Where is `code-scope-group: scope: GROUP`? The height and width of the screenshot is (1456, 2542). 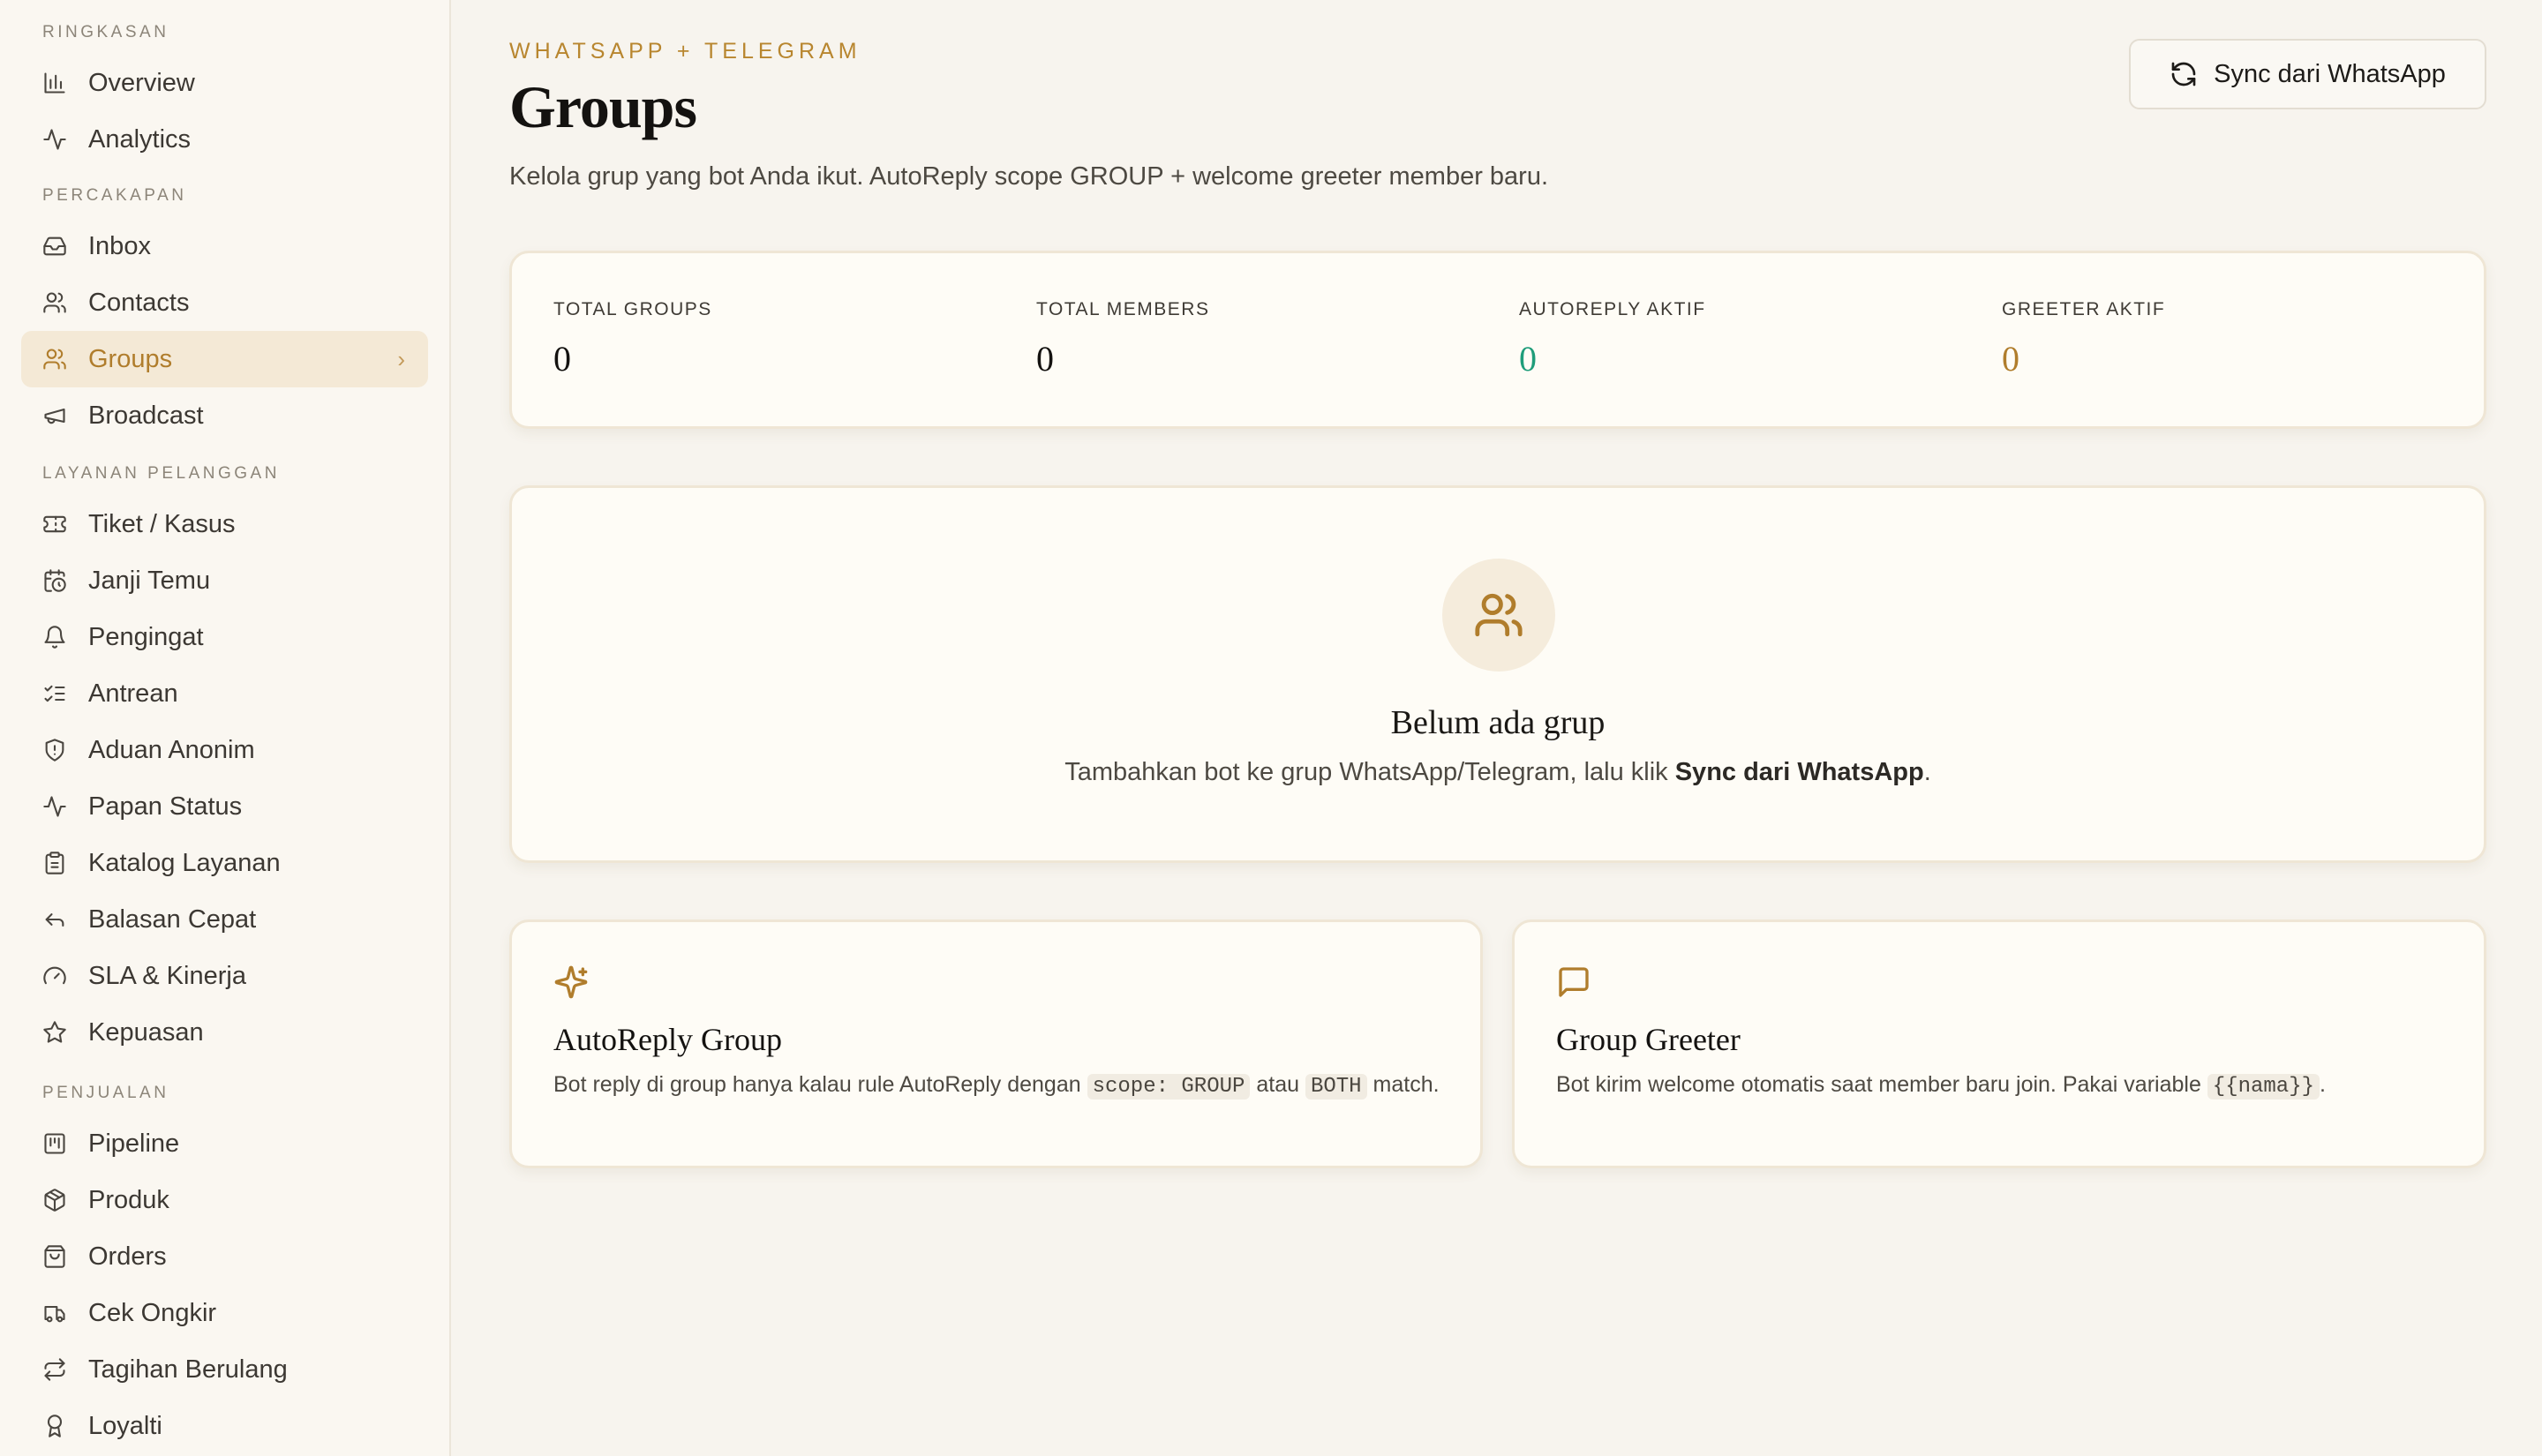 code-scope-group: scope: GROUP is located at coordinates (1169, 1087).